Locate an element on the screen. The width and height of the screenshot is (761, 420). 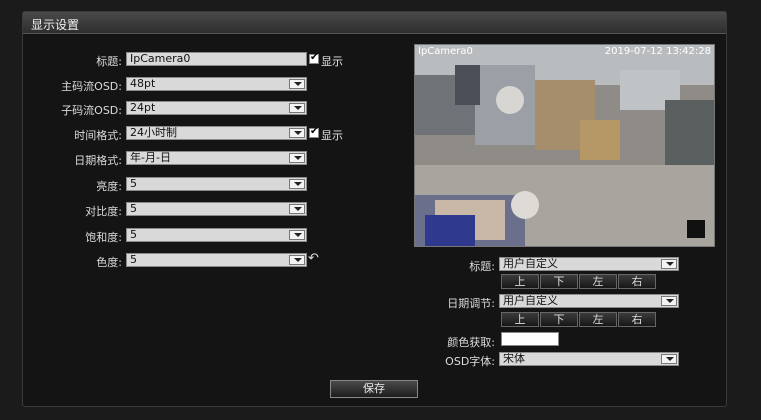
date-format-label: 日期格式: is located at coordinates (98, 160).